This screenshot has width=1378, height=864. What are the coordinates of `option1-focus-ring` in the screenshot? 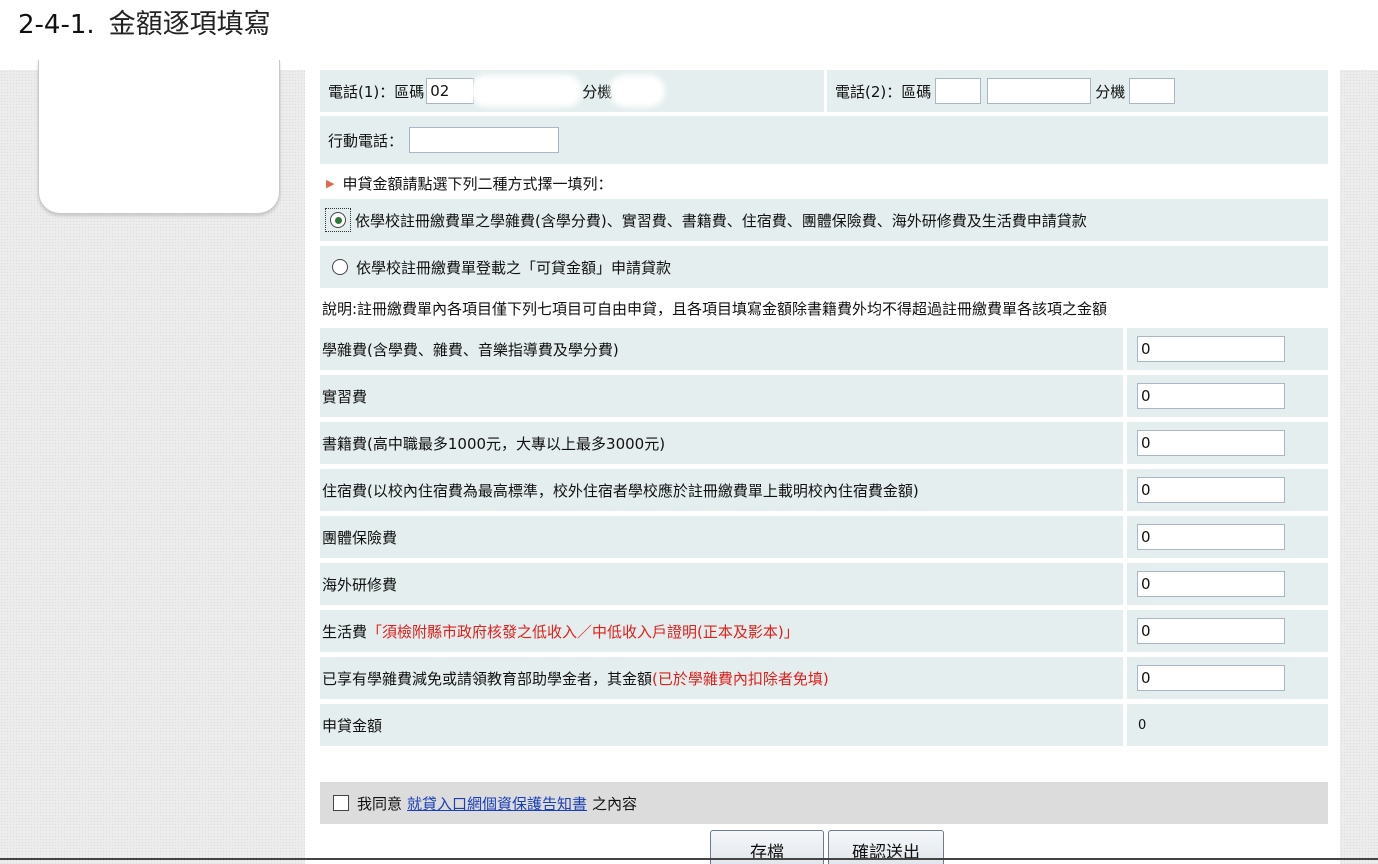 It's located at (338, 220).